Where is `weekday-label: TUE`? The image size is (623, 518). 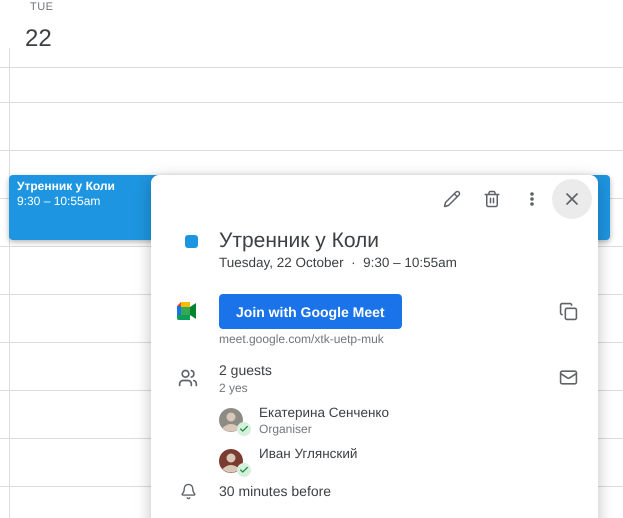
weekday-label: TUE is located at coordinates (42, 7).